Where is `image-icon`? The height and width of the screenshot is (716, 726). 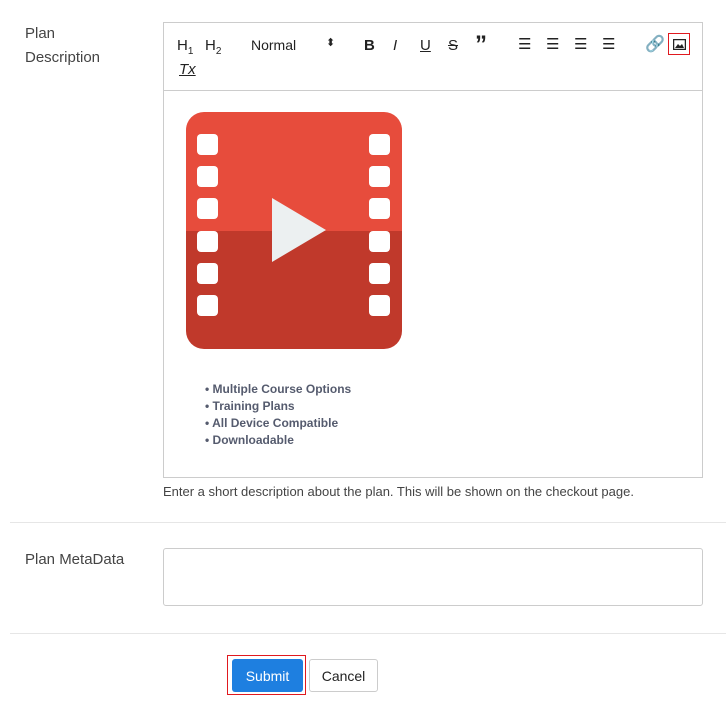 image-icon is located at coordinates (679, 44).